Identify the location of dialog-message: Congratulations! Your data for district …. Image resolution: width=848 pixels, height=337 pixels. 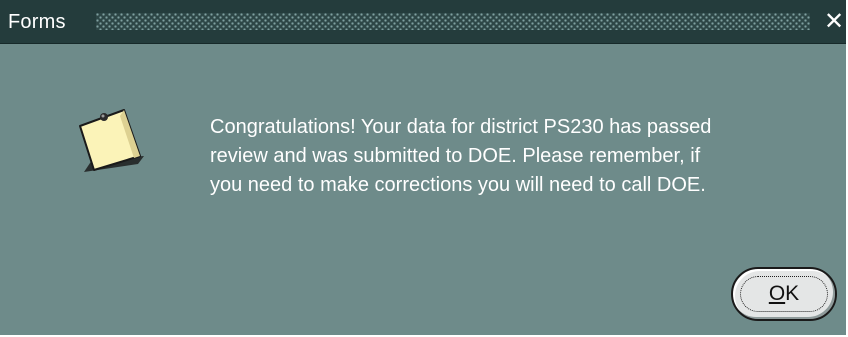
(461, 156).